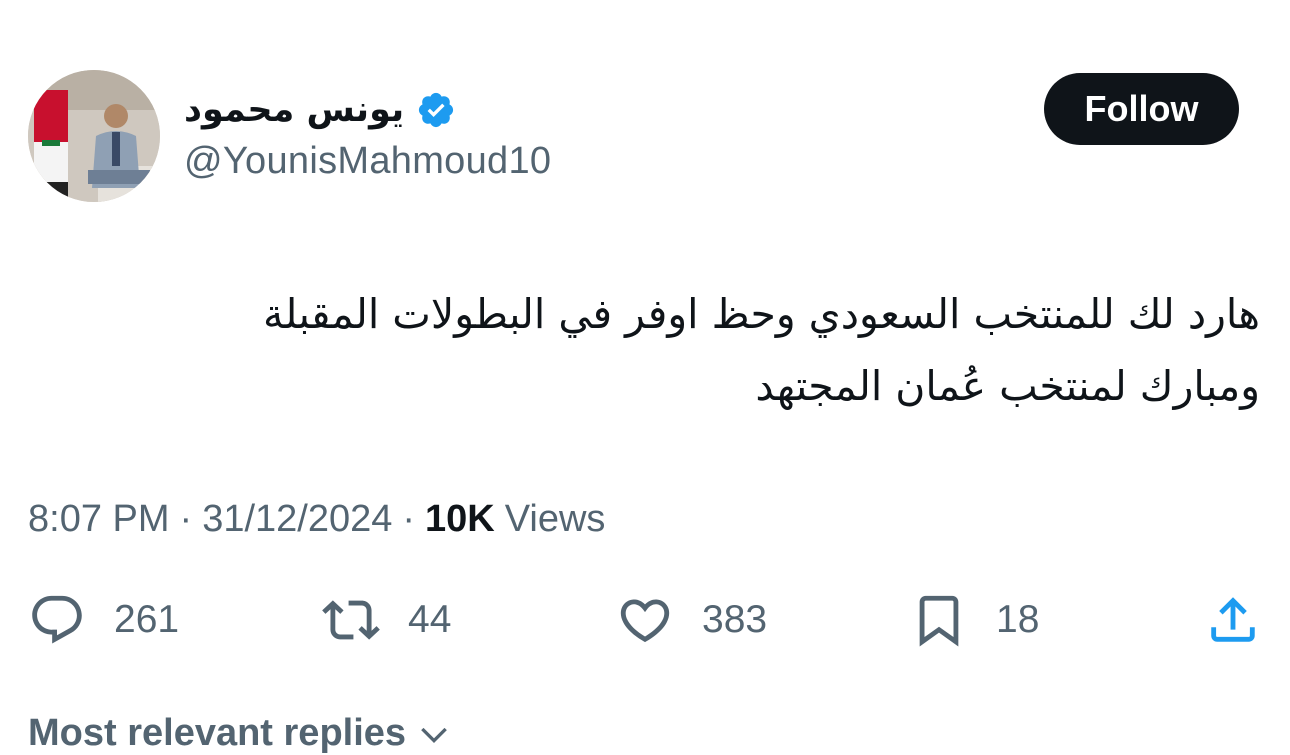  I want to click on heart-icon, so click(645, 621).